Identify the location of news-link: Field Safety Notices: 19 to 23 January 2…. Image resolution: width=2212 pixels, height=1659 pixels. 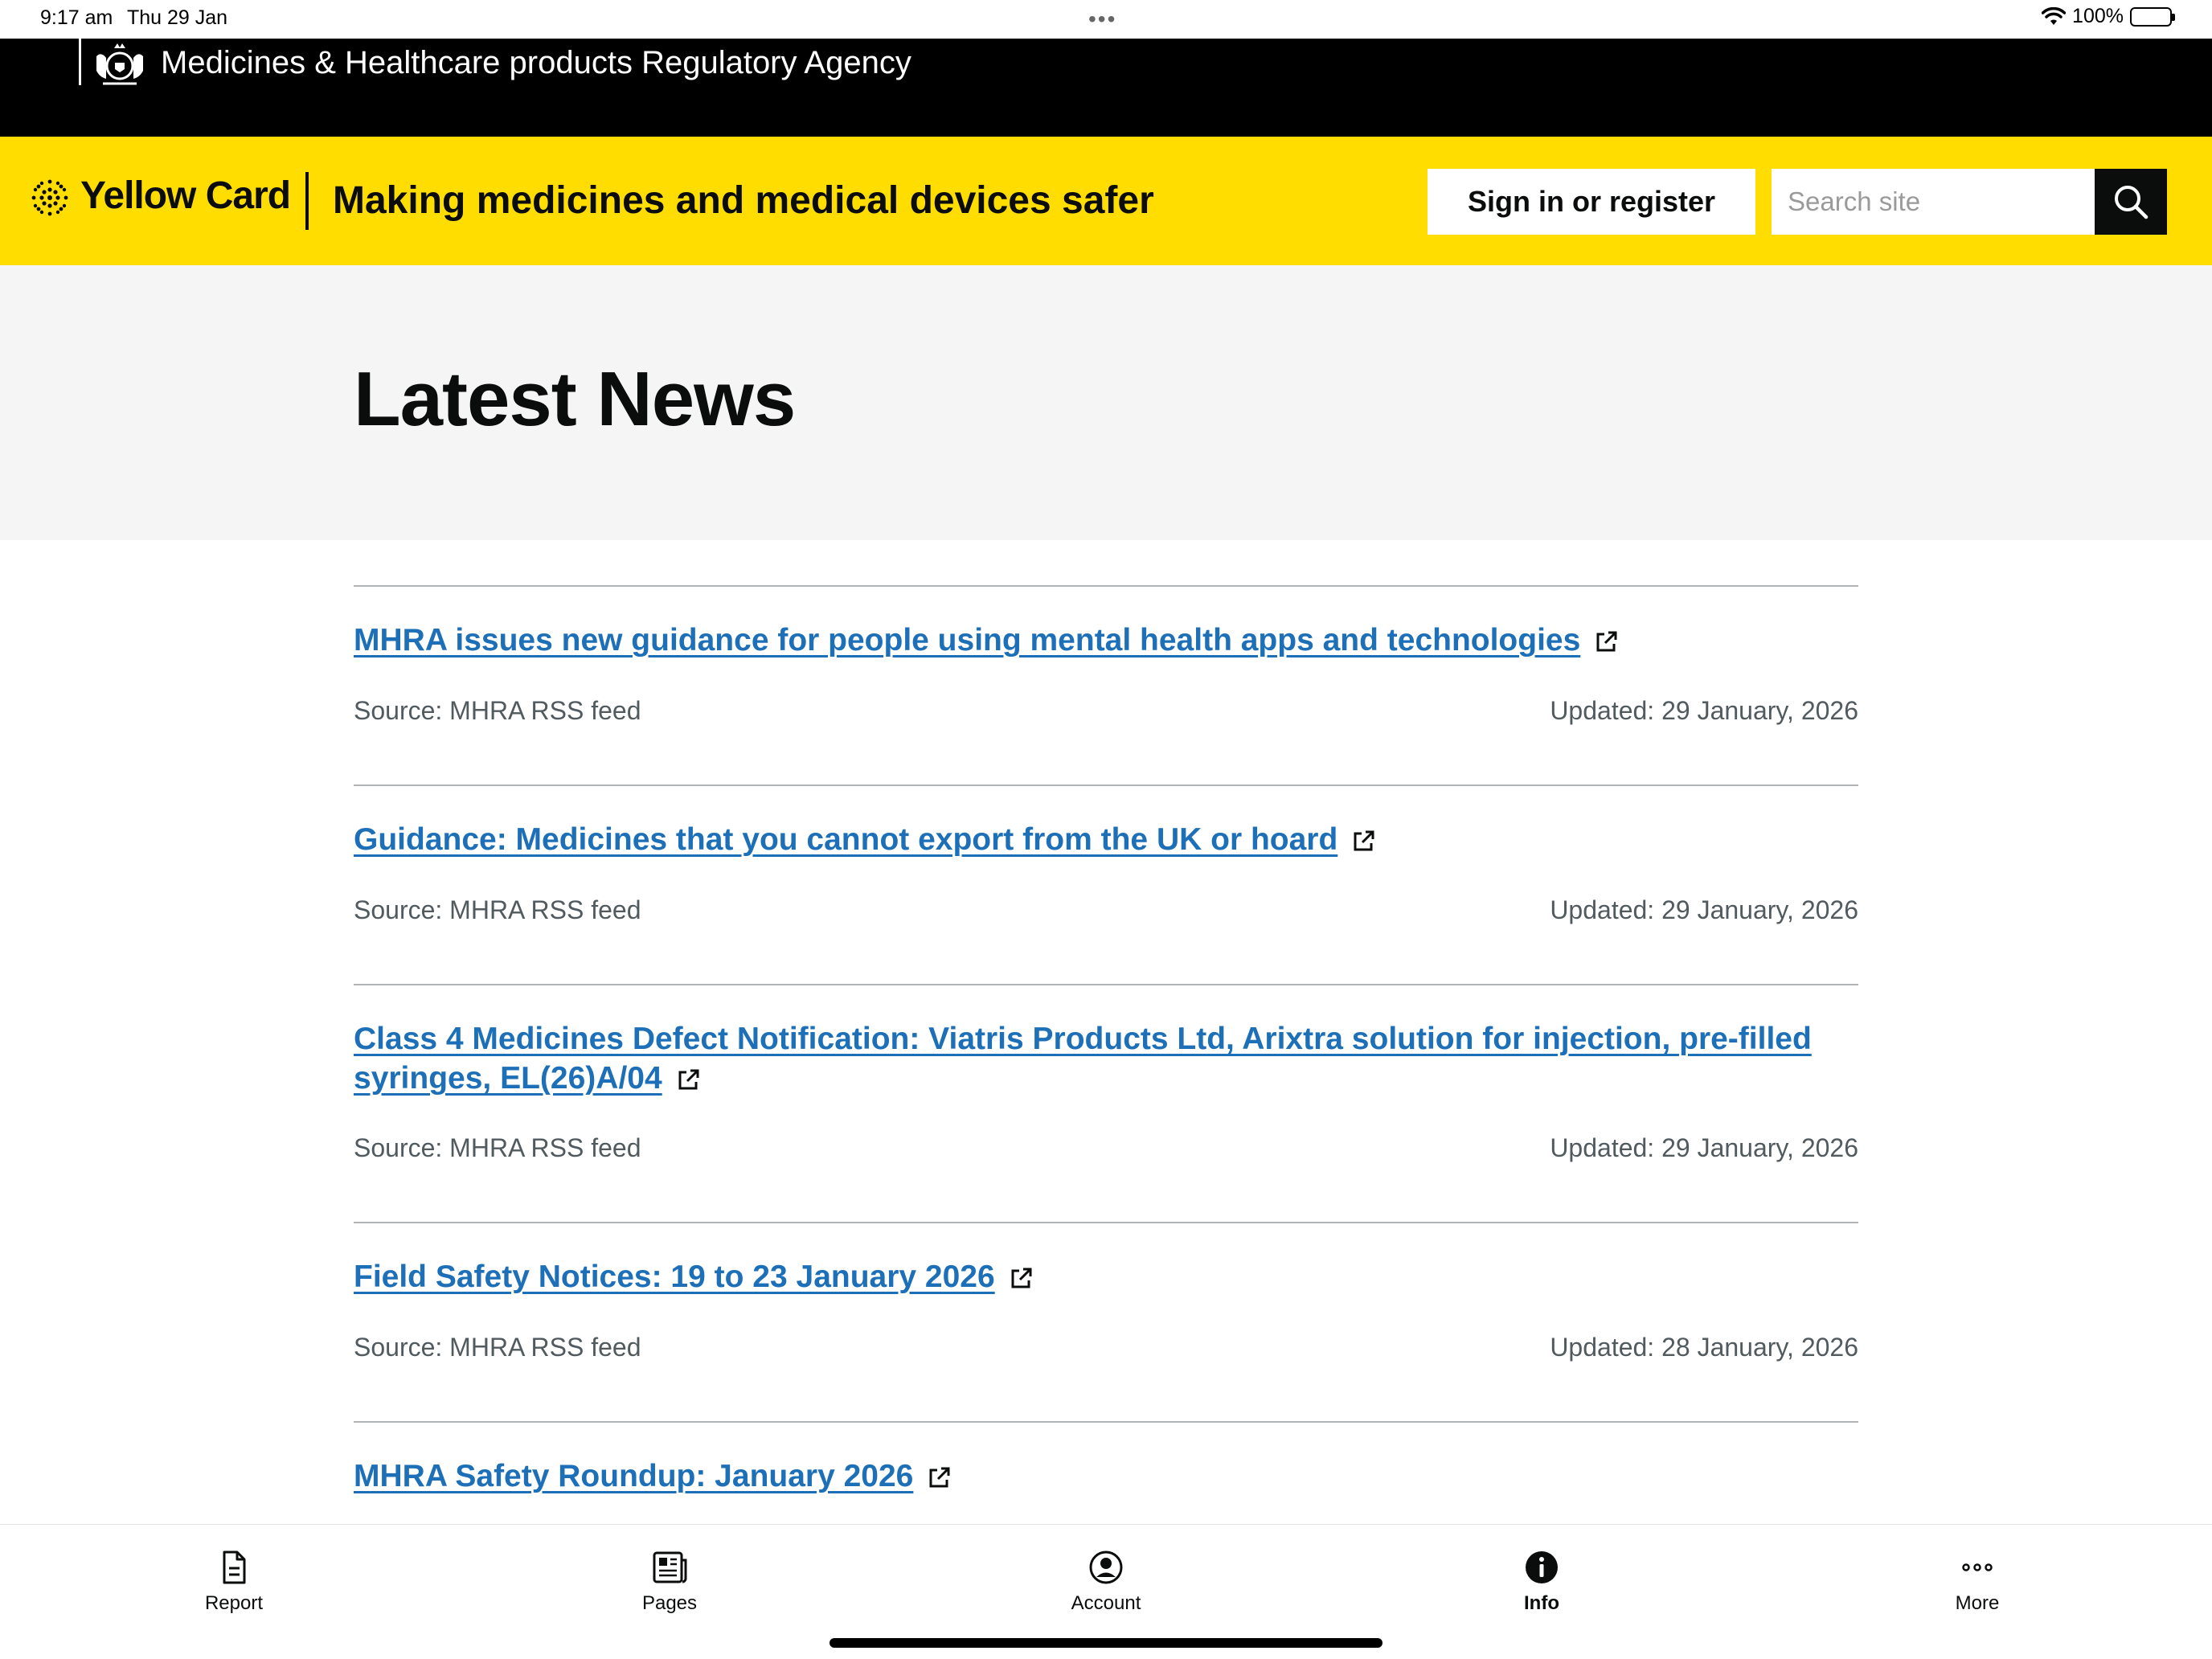
(694, 1276).